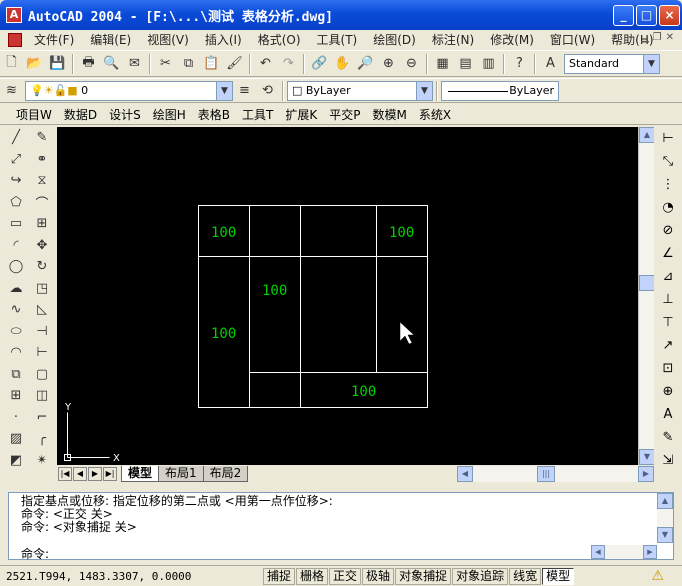 The height and width of the screenshot is (586, 682). I want to click on scroll-left-icon: ◀, so click(598, 552).